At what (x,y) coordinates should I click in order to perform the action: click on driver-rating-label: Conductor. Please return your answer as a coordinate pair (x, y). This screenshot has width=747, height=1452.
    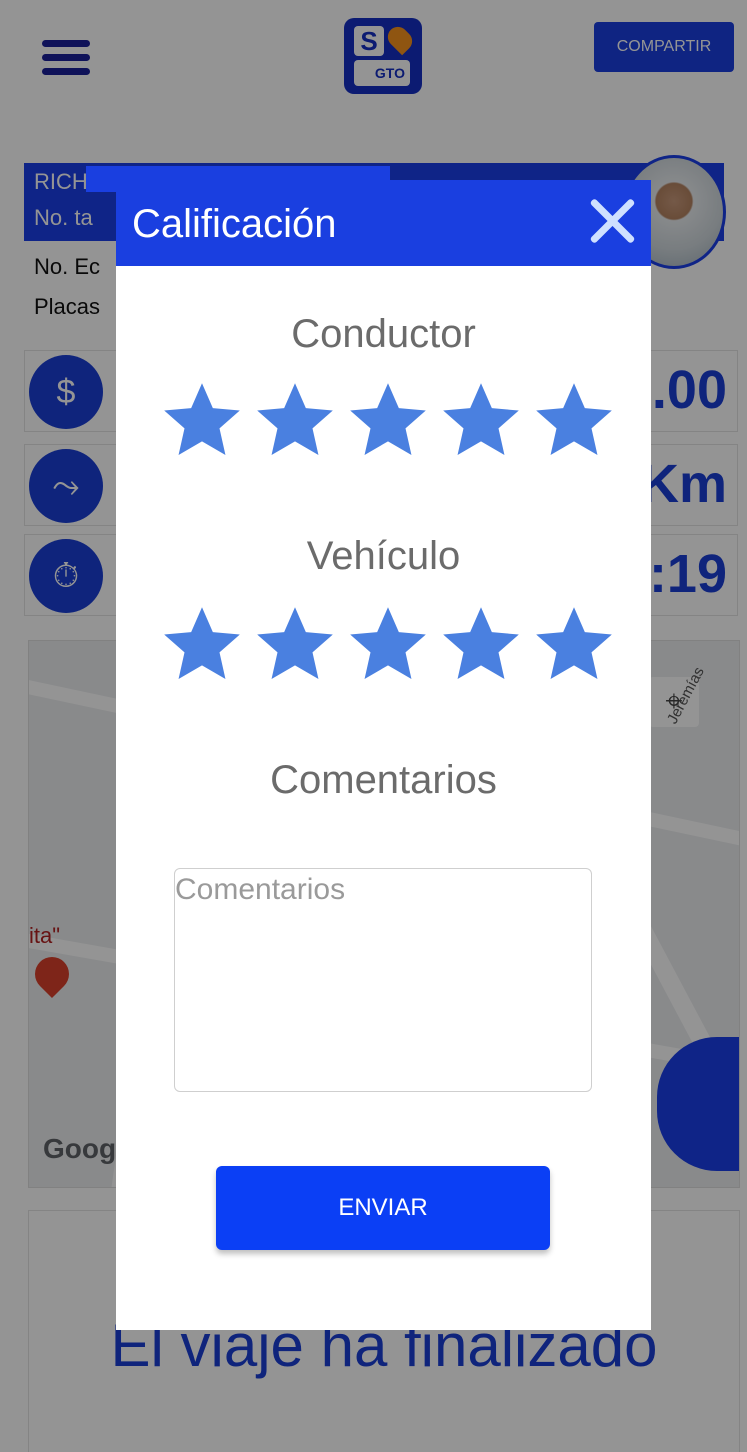
    Looking at the image, I should click on (383, 334).